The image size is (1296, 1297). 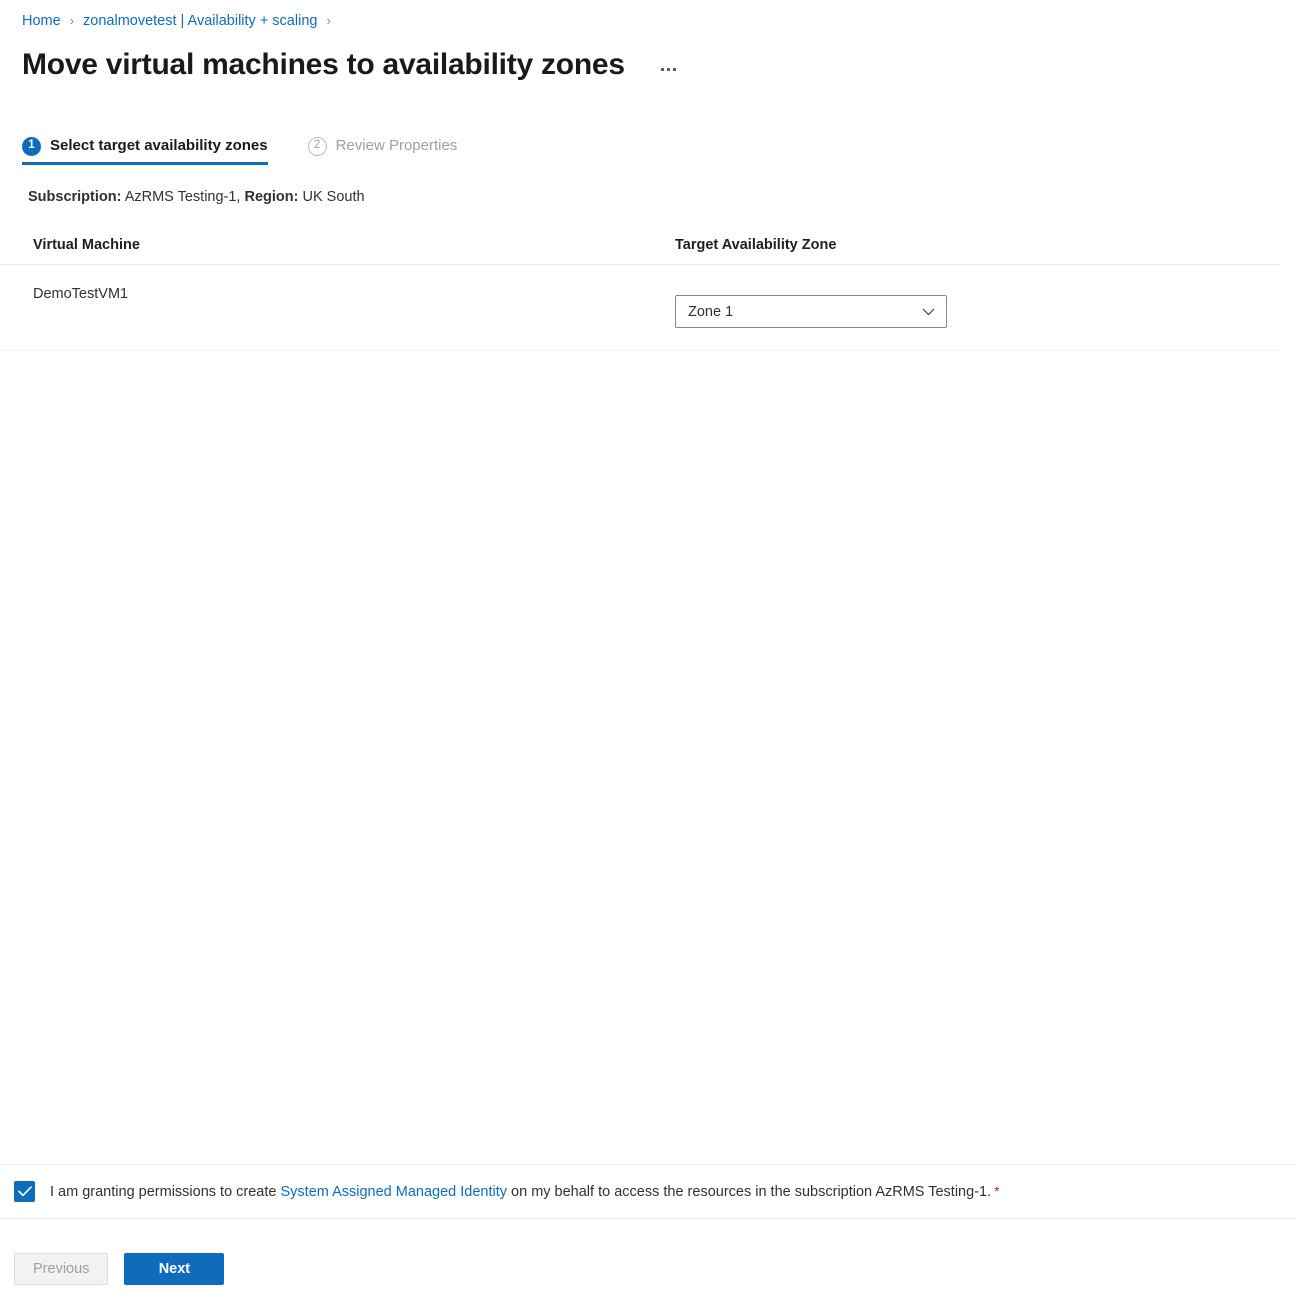 What do you see at coordinates (394, 1192) in the screenshot?
I see `system-assigned-managed-identity-link: System Assigned Managed Identity` at bounding box center [394, 1192].